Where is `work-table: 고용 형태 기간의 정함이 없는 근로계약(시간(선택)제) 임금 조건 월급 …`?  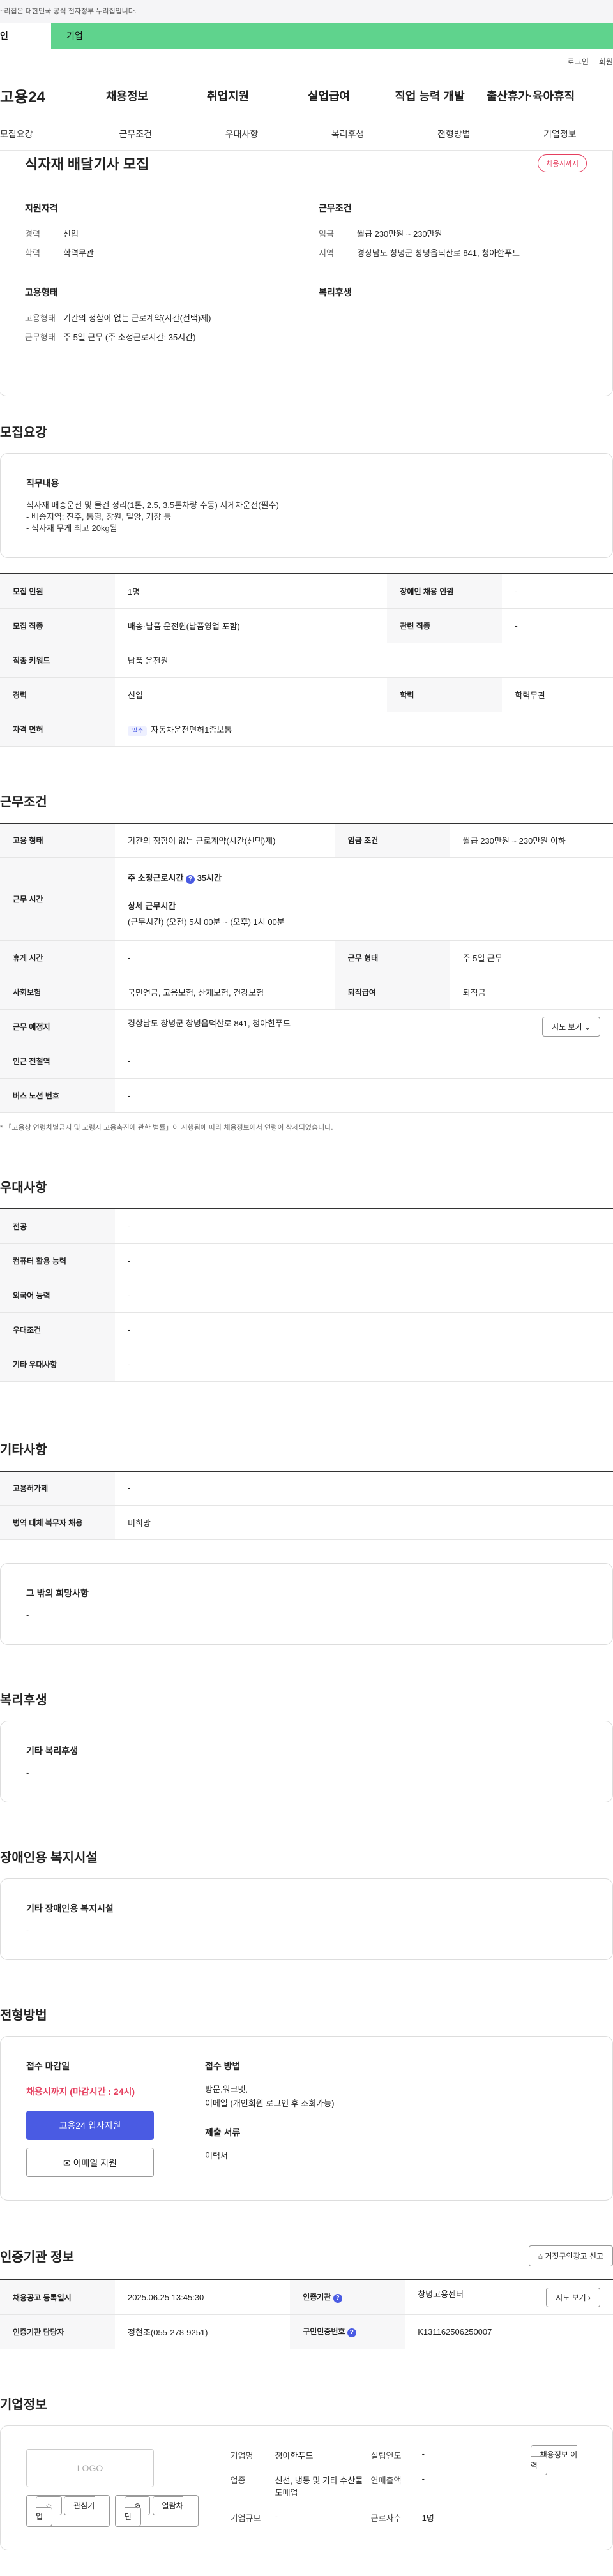 work-table: 고용 형태 기간의 정함이 없는 근로계약(시간(선택)제) 임금 조건 월급 … is located at coordinates (306, 967).